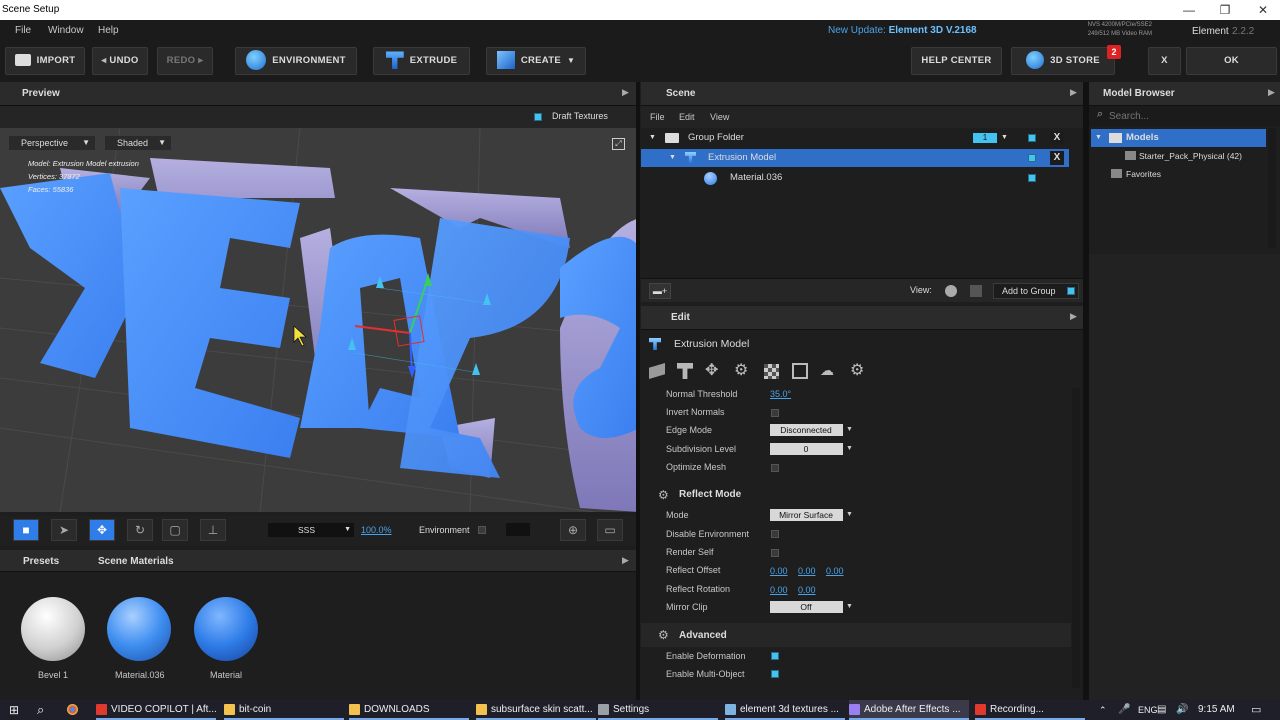 The image size is (1280, 720). I want to click on render-self-checkbox, so click(775, 553).